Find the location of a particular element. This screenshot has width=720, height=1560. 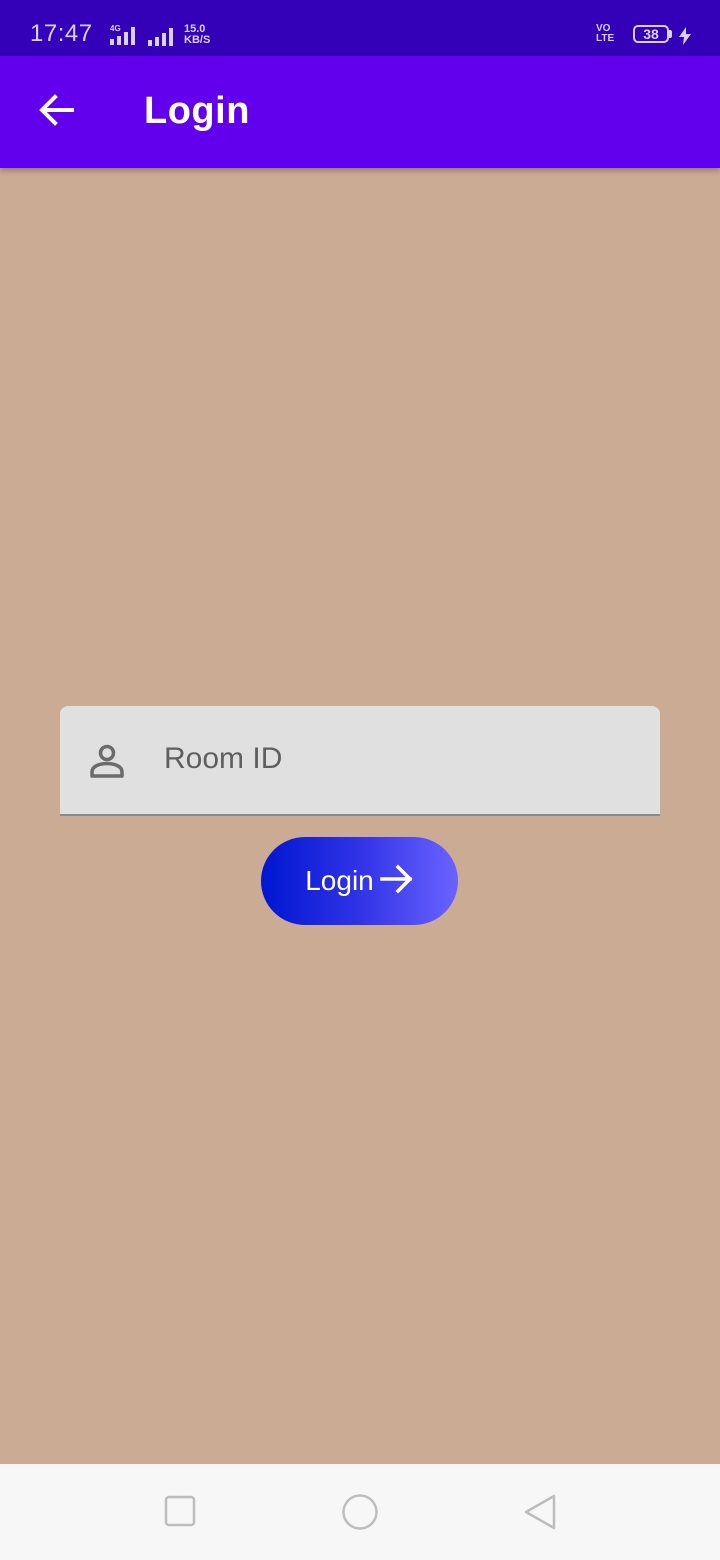

login-button: Login is located at coordinates (359, 881).